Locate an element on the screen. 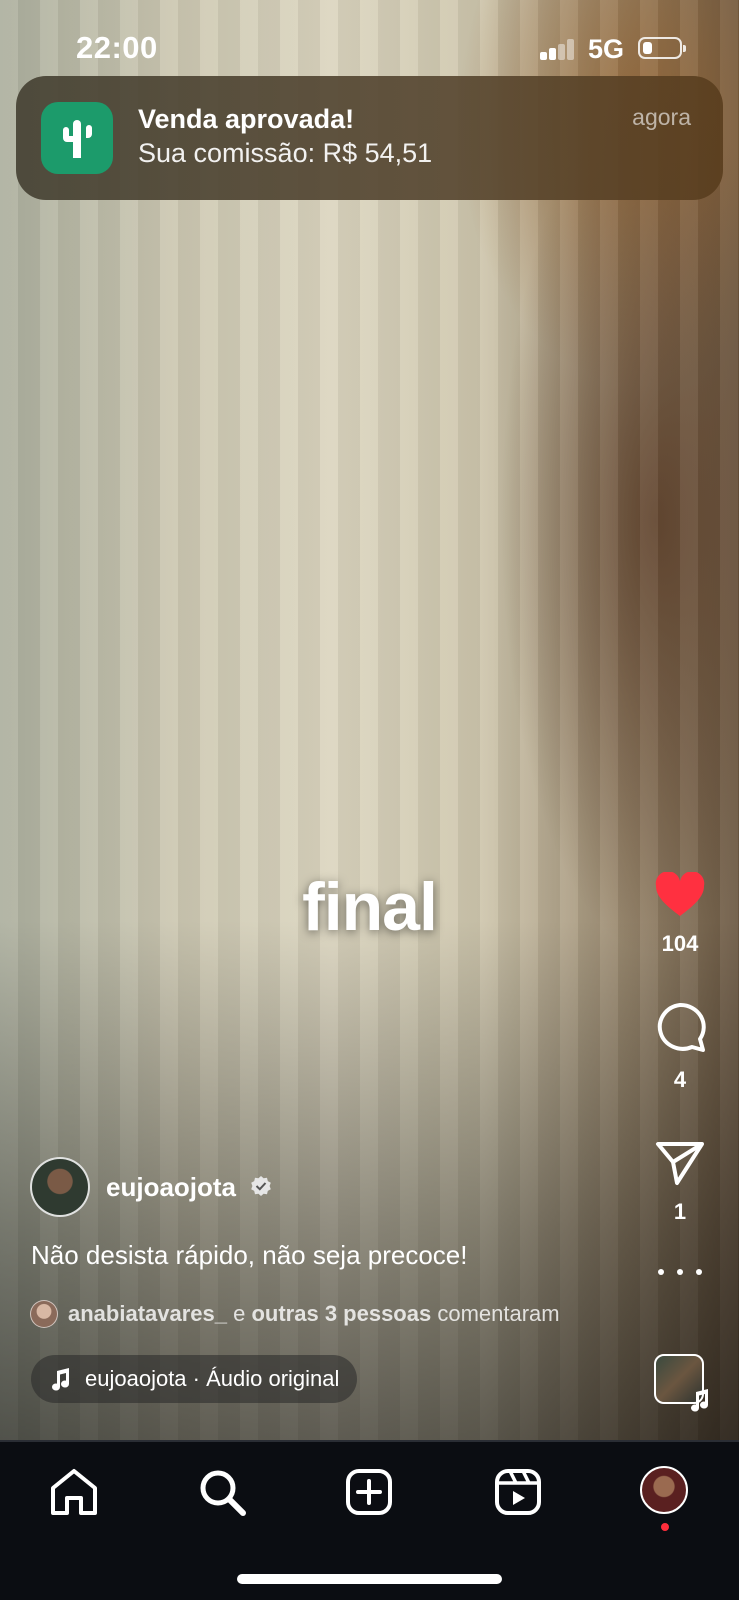 Image resolution: width=739 pixels, height=1600 pixels. comment-button: 4 is located at coordinates (680, 1047).